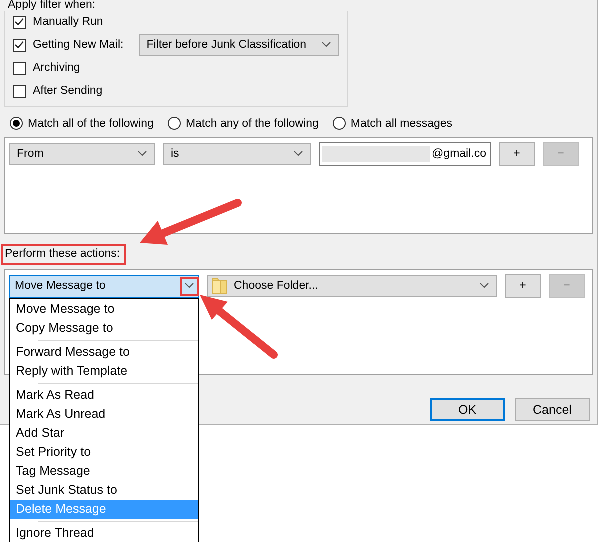 The width and height of the screenshot is (601, 542). Describe the element at coordinates (104, 286) in the screenshot. I see `action-dropdown: Move Message to` at that location.